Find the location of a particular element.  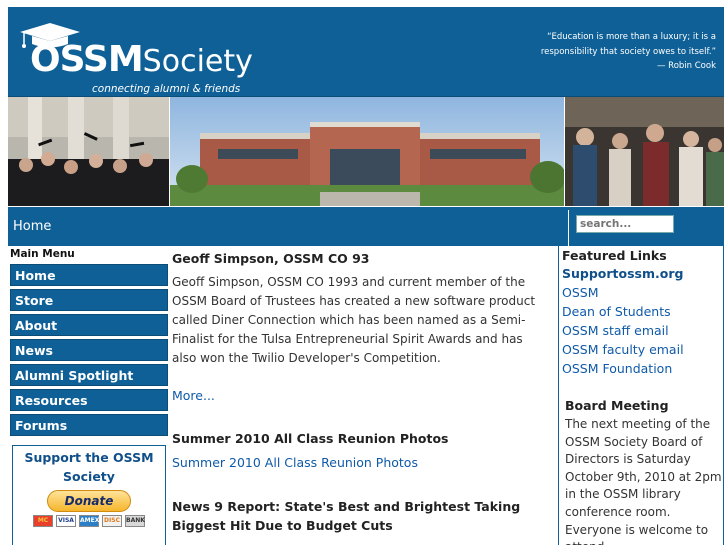

graduates-photo is located at coordinates (88, 151).